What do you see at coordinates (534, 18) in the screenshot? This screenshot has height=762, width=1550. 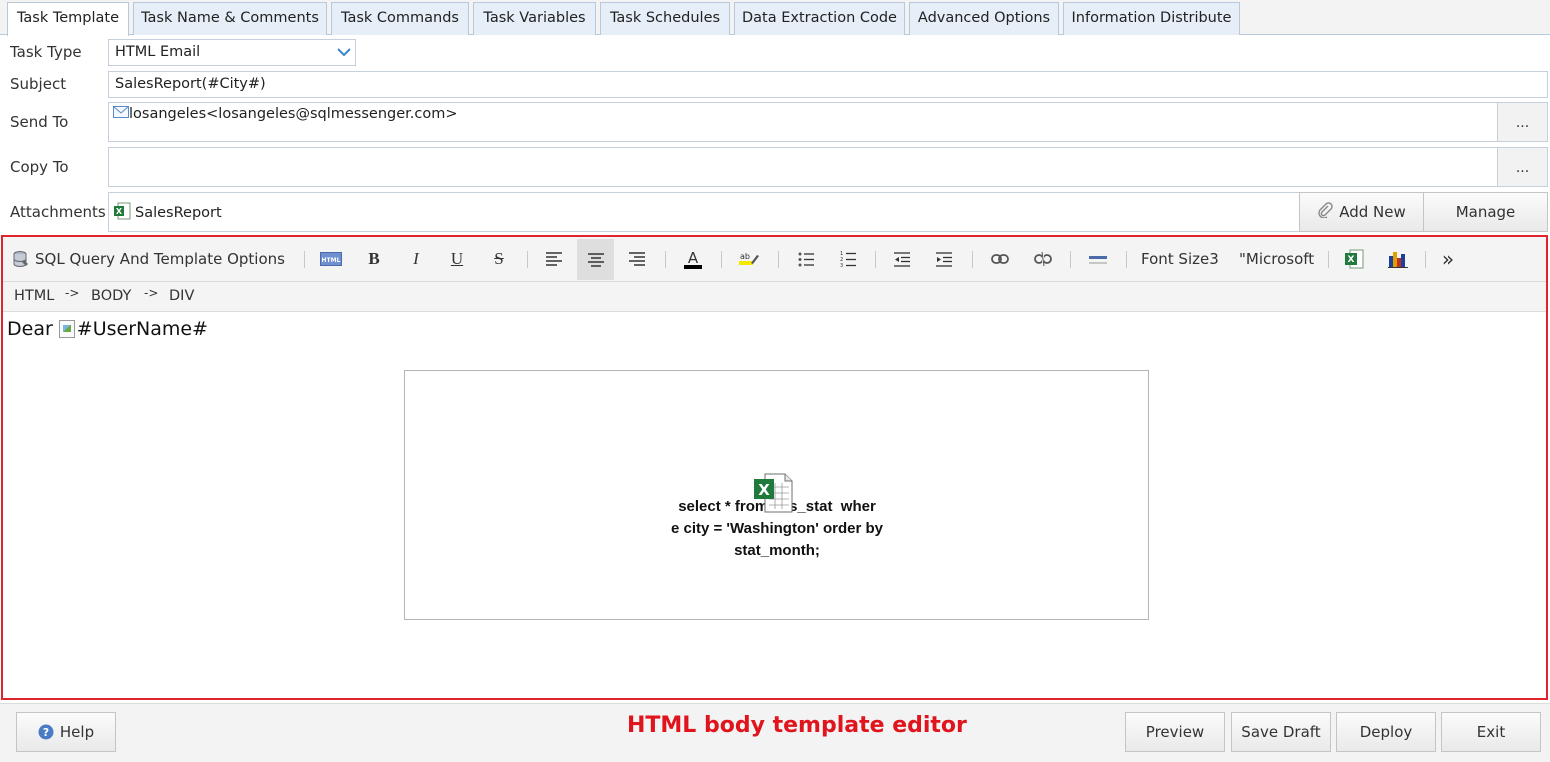 I see `tab-task-variables: Task Variables` at bounding box center [534, 18].